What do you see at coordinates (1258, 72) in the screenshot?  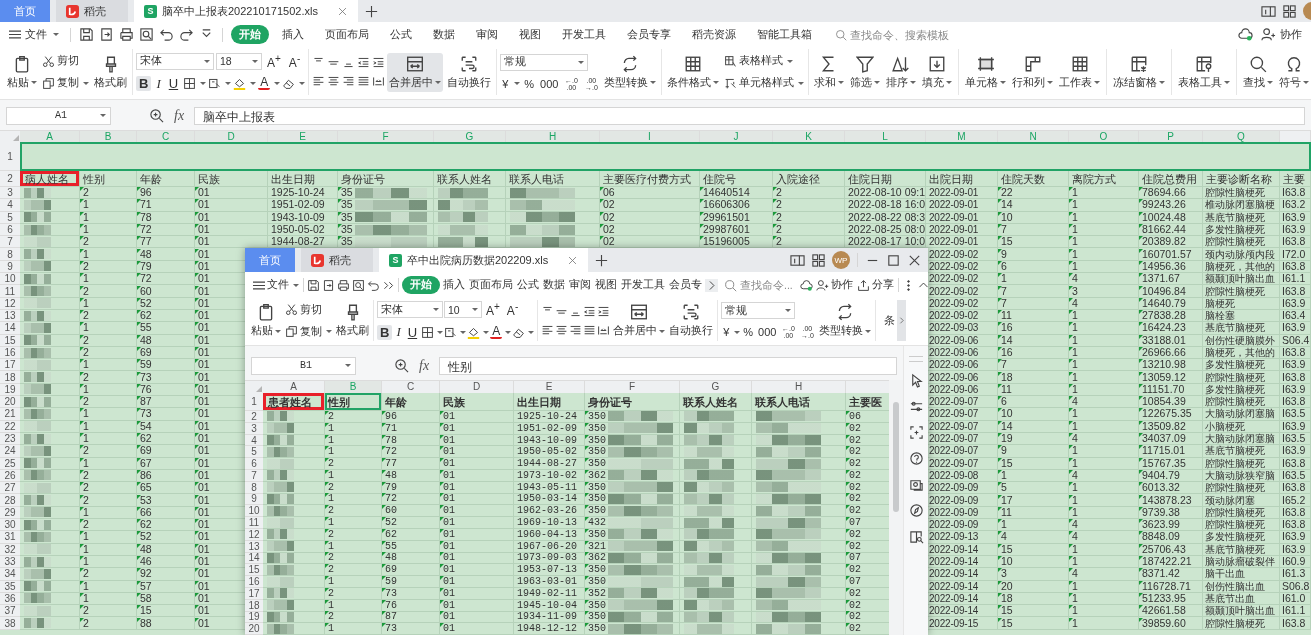 I see `toolbar-button: 查找` at bounding box center [1258, 72].